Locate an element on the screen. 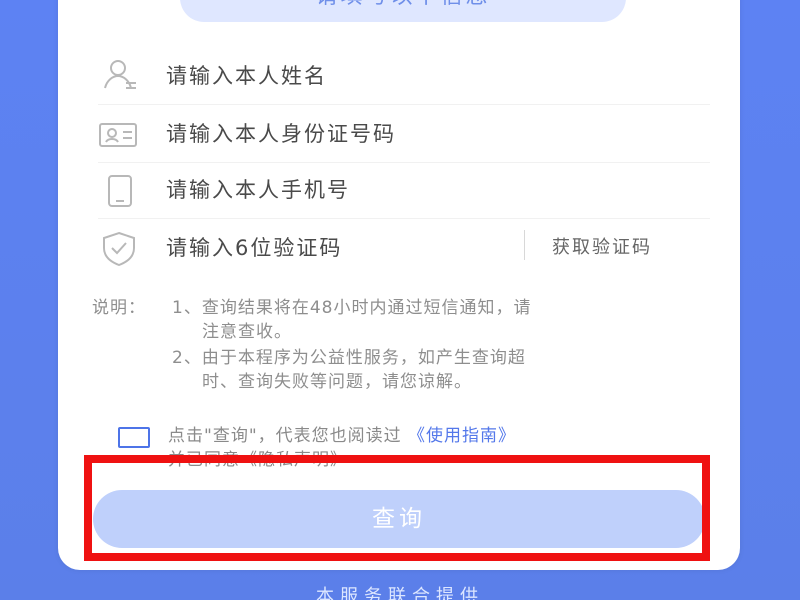 Image resolution: width=800 pixels, height=600 pixels. name-input-placeholder: 请输入本人姓名 is located at coordinates (246, 75).